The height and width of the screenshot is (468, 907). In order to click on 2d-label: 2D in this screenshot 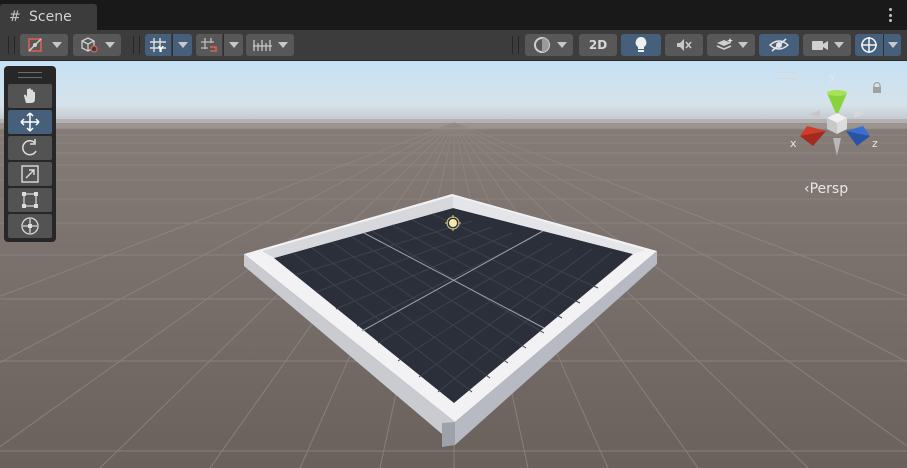, I will do `click(598, 45)`.